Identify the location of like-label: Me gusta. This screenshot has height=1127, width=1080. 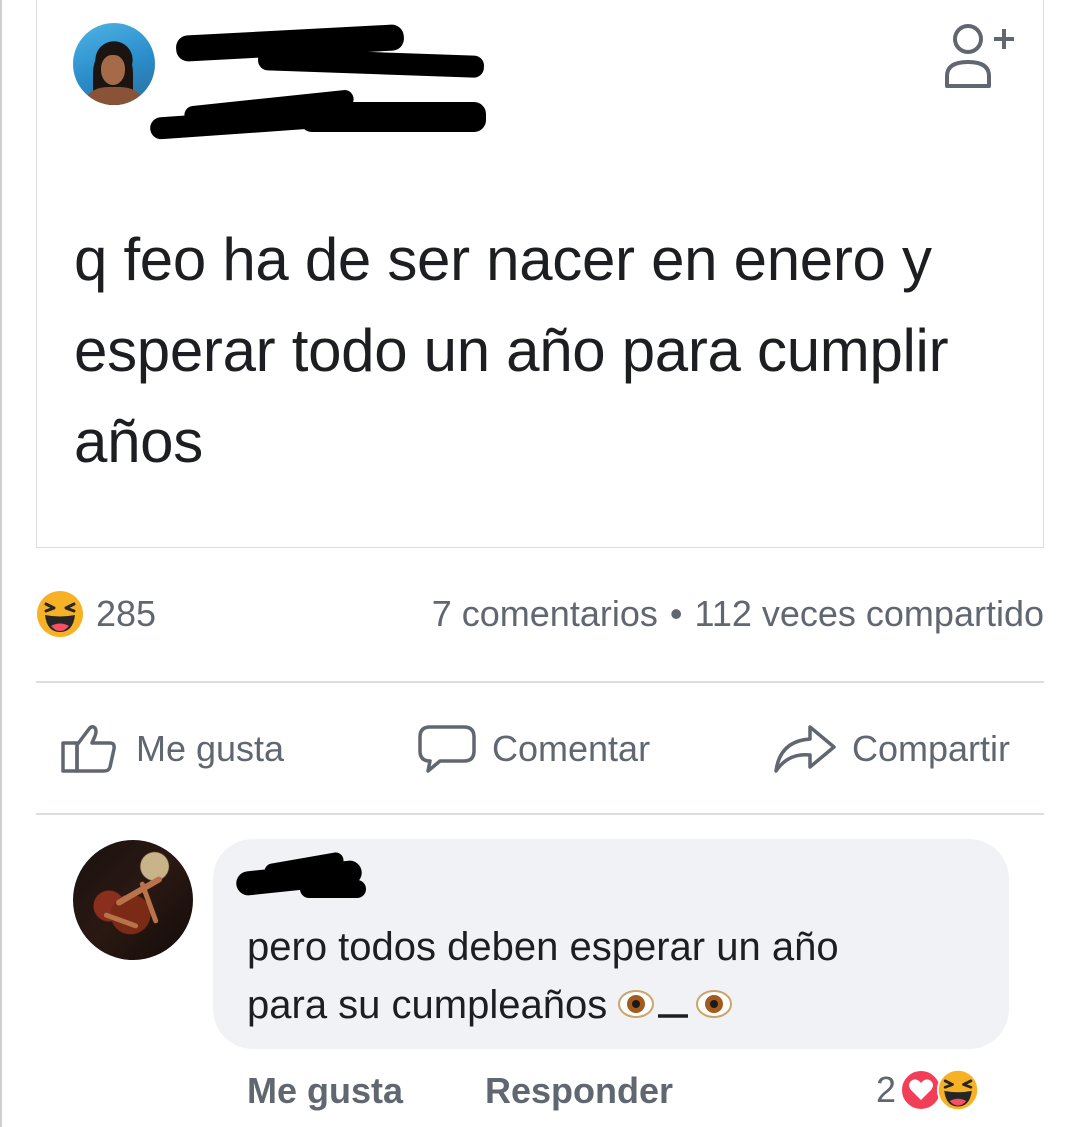
(210, 748).